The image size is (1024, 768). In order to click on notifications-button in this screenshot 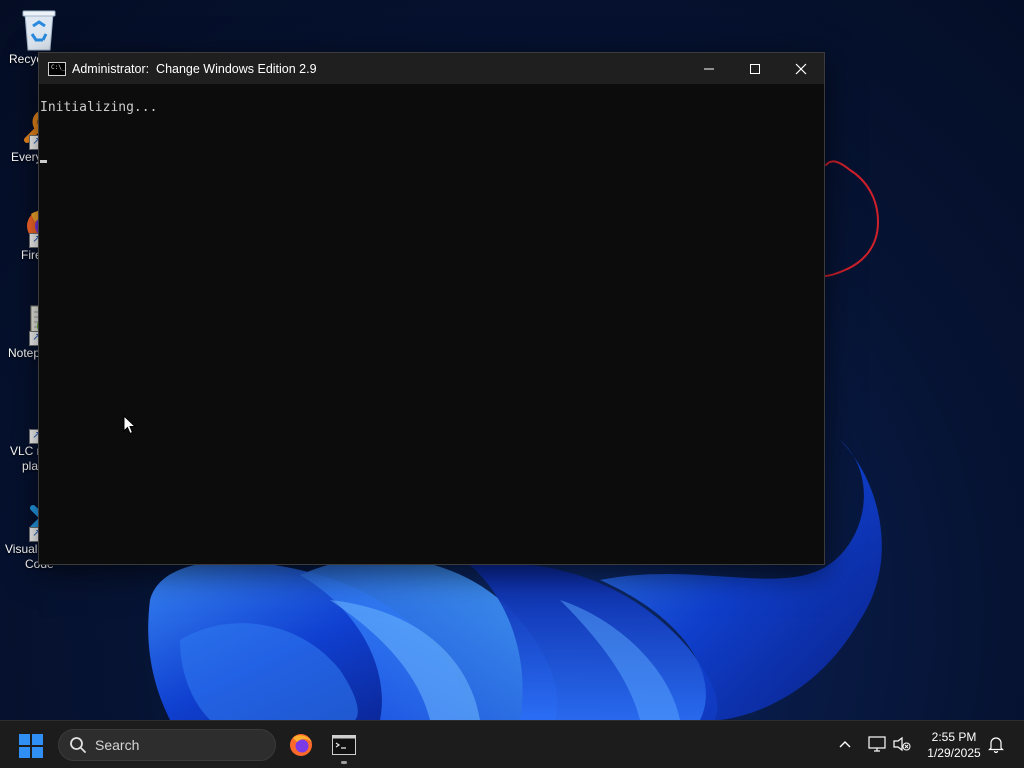, I will do `click(996, 744)`.